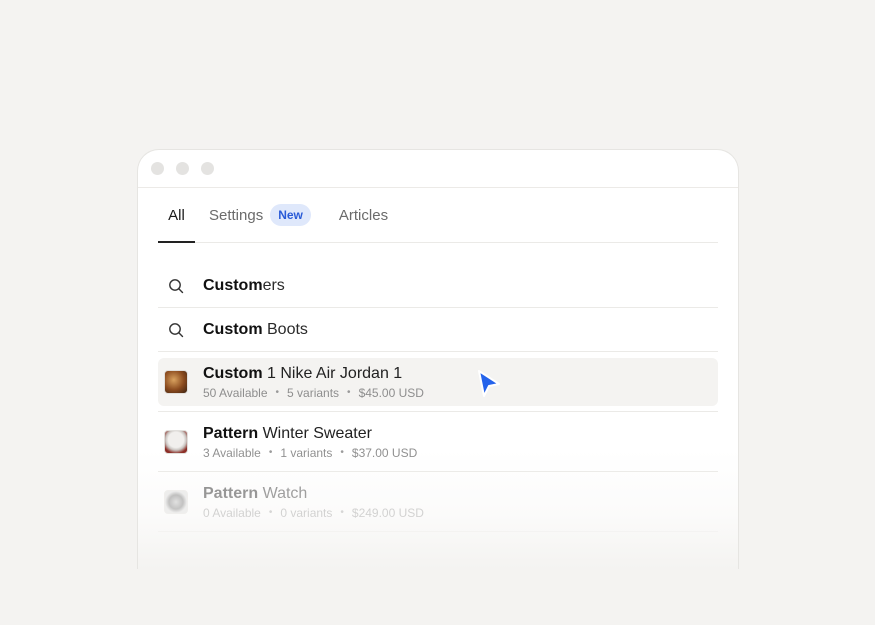 Image resolution: width=875 pixels, height=625 pixels. I want to click on suggestion-rest: ers, so click(273, 285).